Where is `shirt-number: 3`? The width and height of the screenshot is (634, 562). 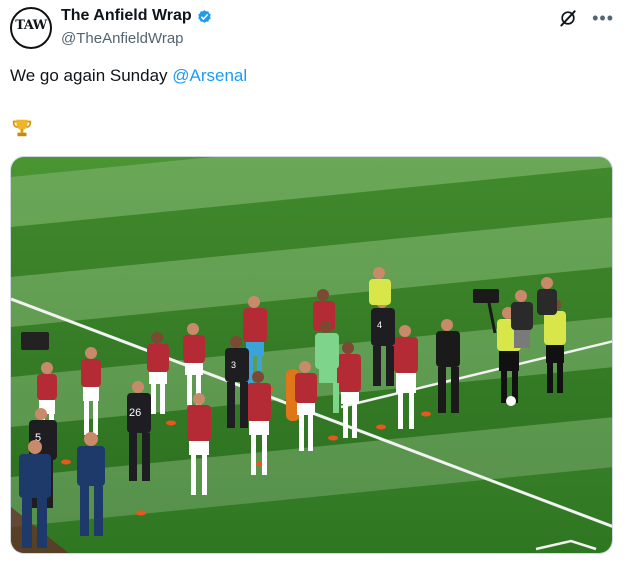
shirt-number: 3 is located at coordinates (233, 365).